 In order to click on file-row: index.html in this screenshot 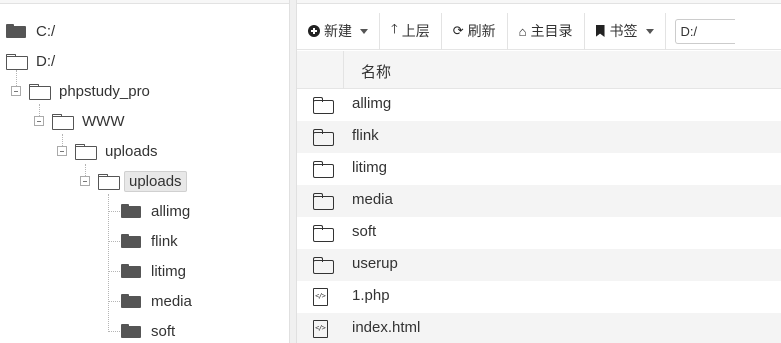, I will do `click(539, 328)`.